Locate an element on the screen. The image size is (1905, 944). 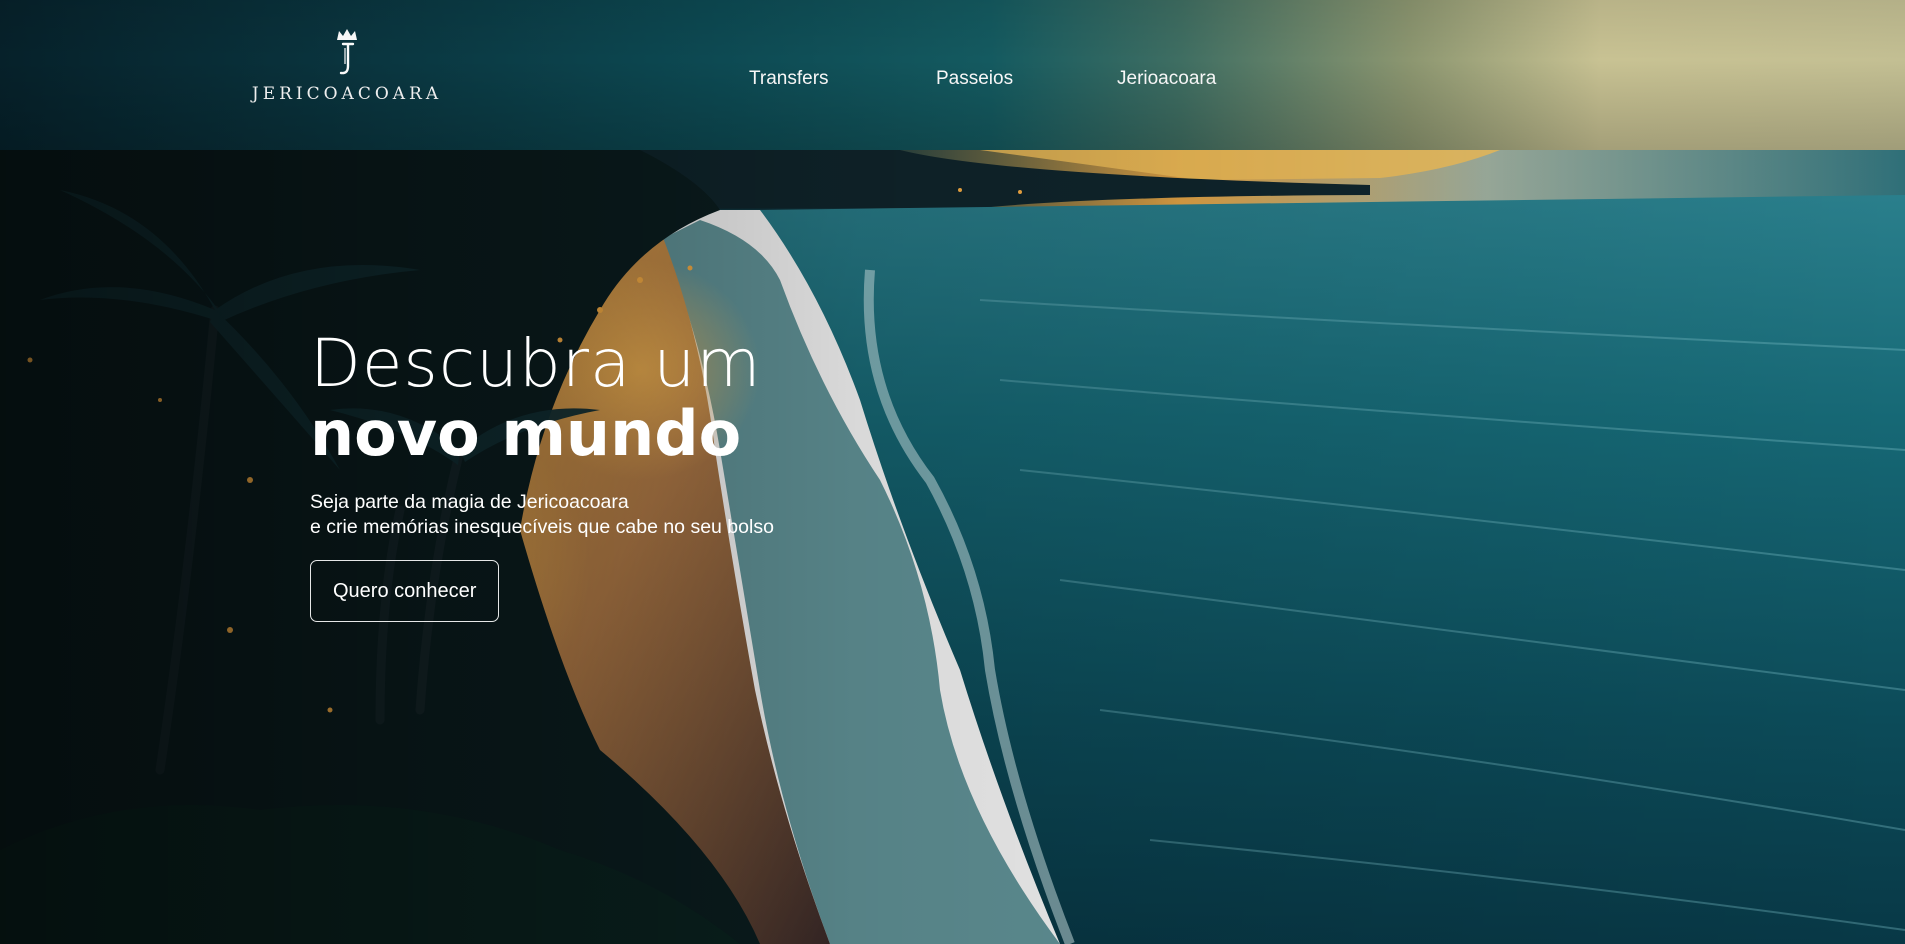
cta-button: Quero conhecer is located at coordinates (405, 591).